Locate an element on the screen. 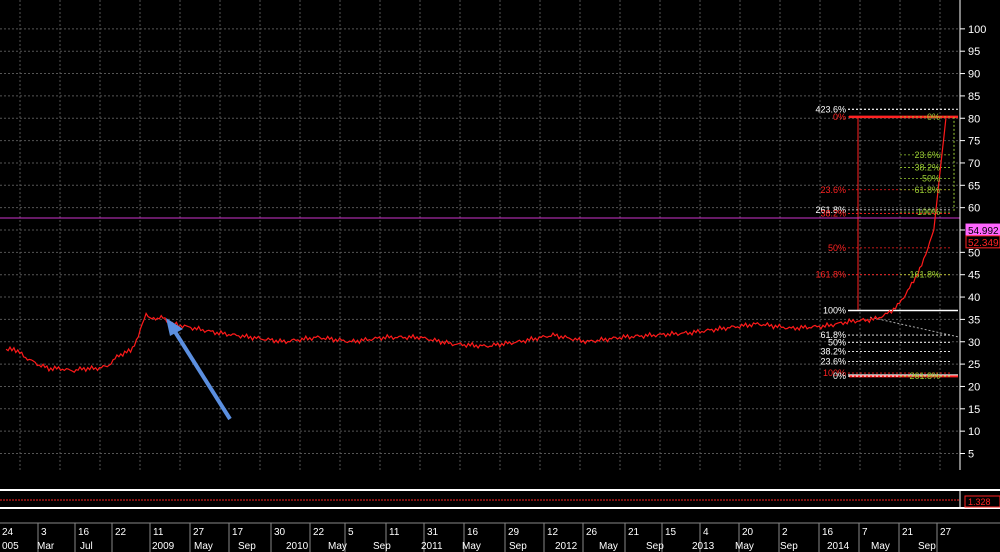 This screenshot has width=1000, height=552. fib-label-left: 161.8% is located at coordinates (830, 275).